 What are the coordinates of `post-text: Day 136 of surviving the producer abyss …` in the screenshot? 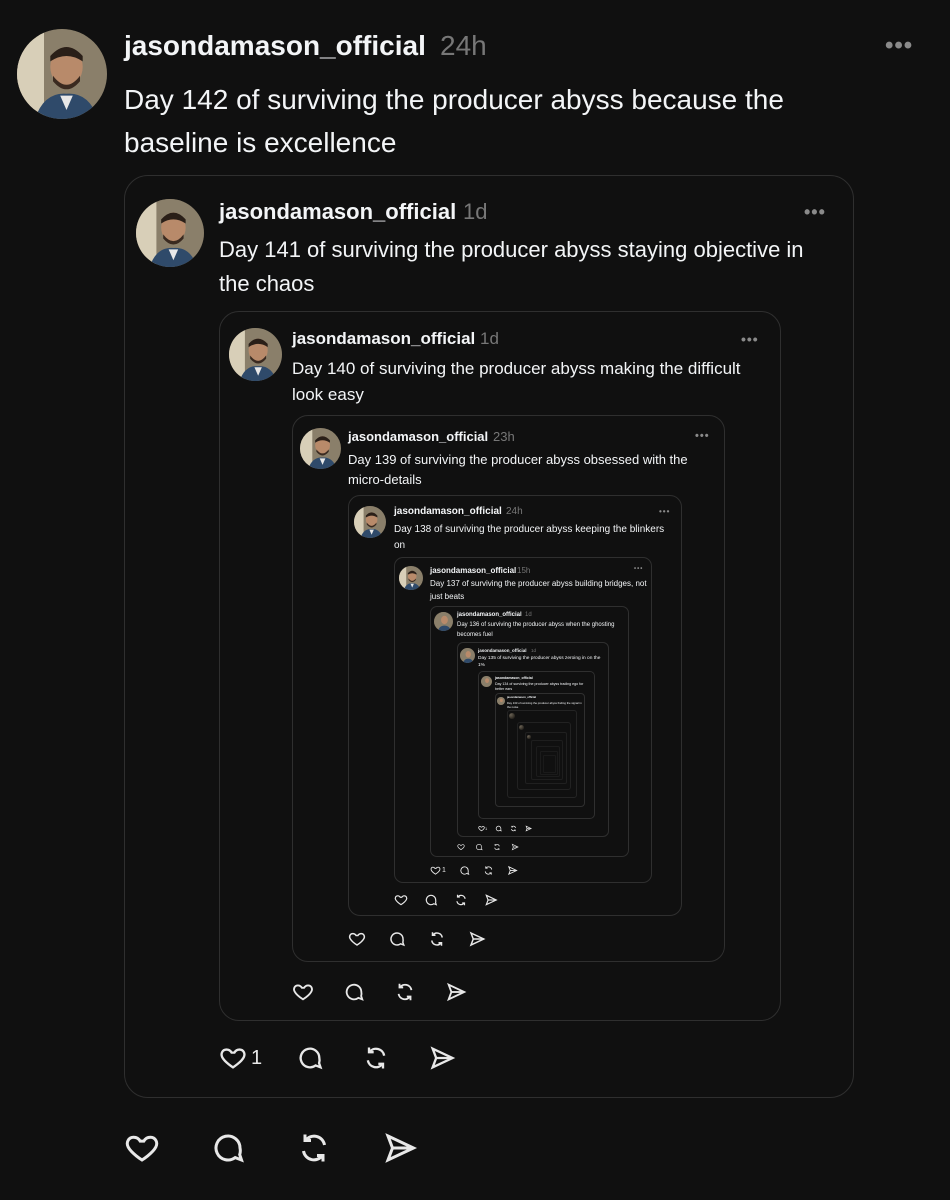 It's located at (536, 630).